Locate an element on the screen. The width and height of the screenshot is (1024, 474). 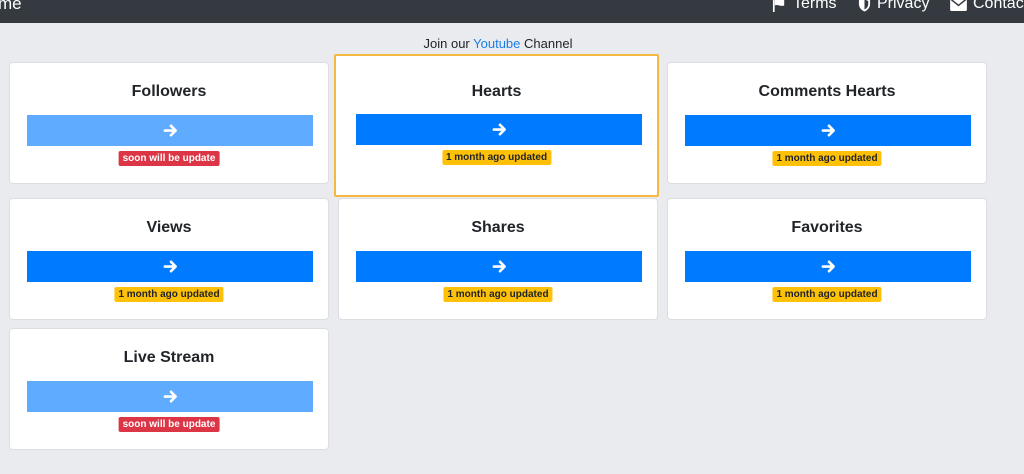
shares-go-button is located at coordinates (499, 266).